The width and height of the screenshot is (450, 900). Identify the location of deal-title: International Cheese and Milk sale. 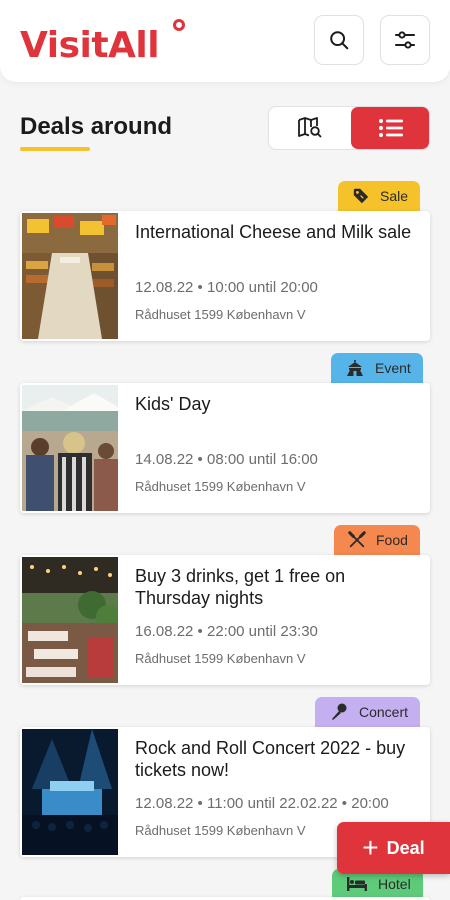
(273, 232).